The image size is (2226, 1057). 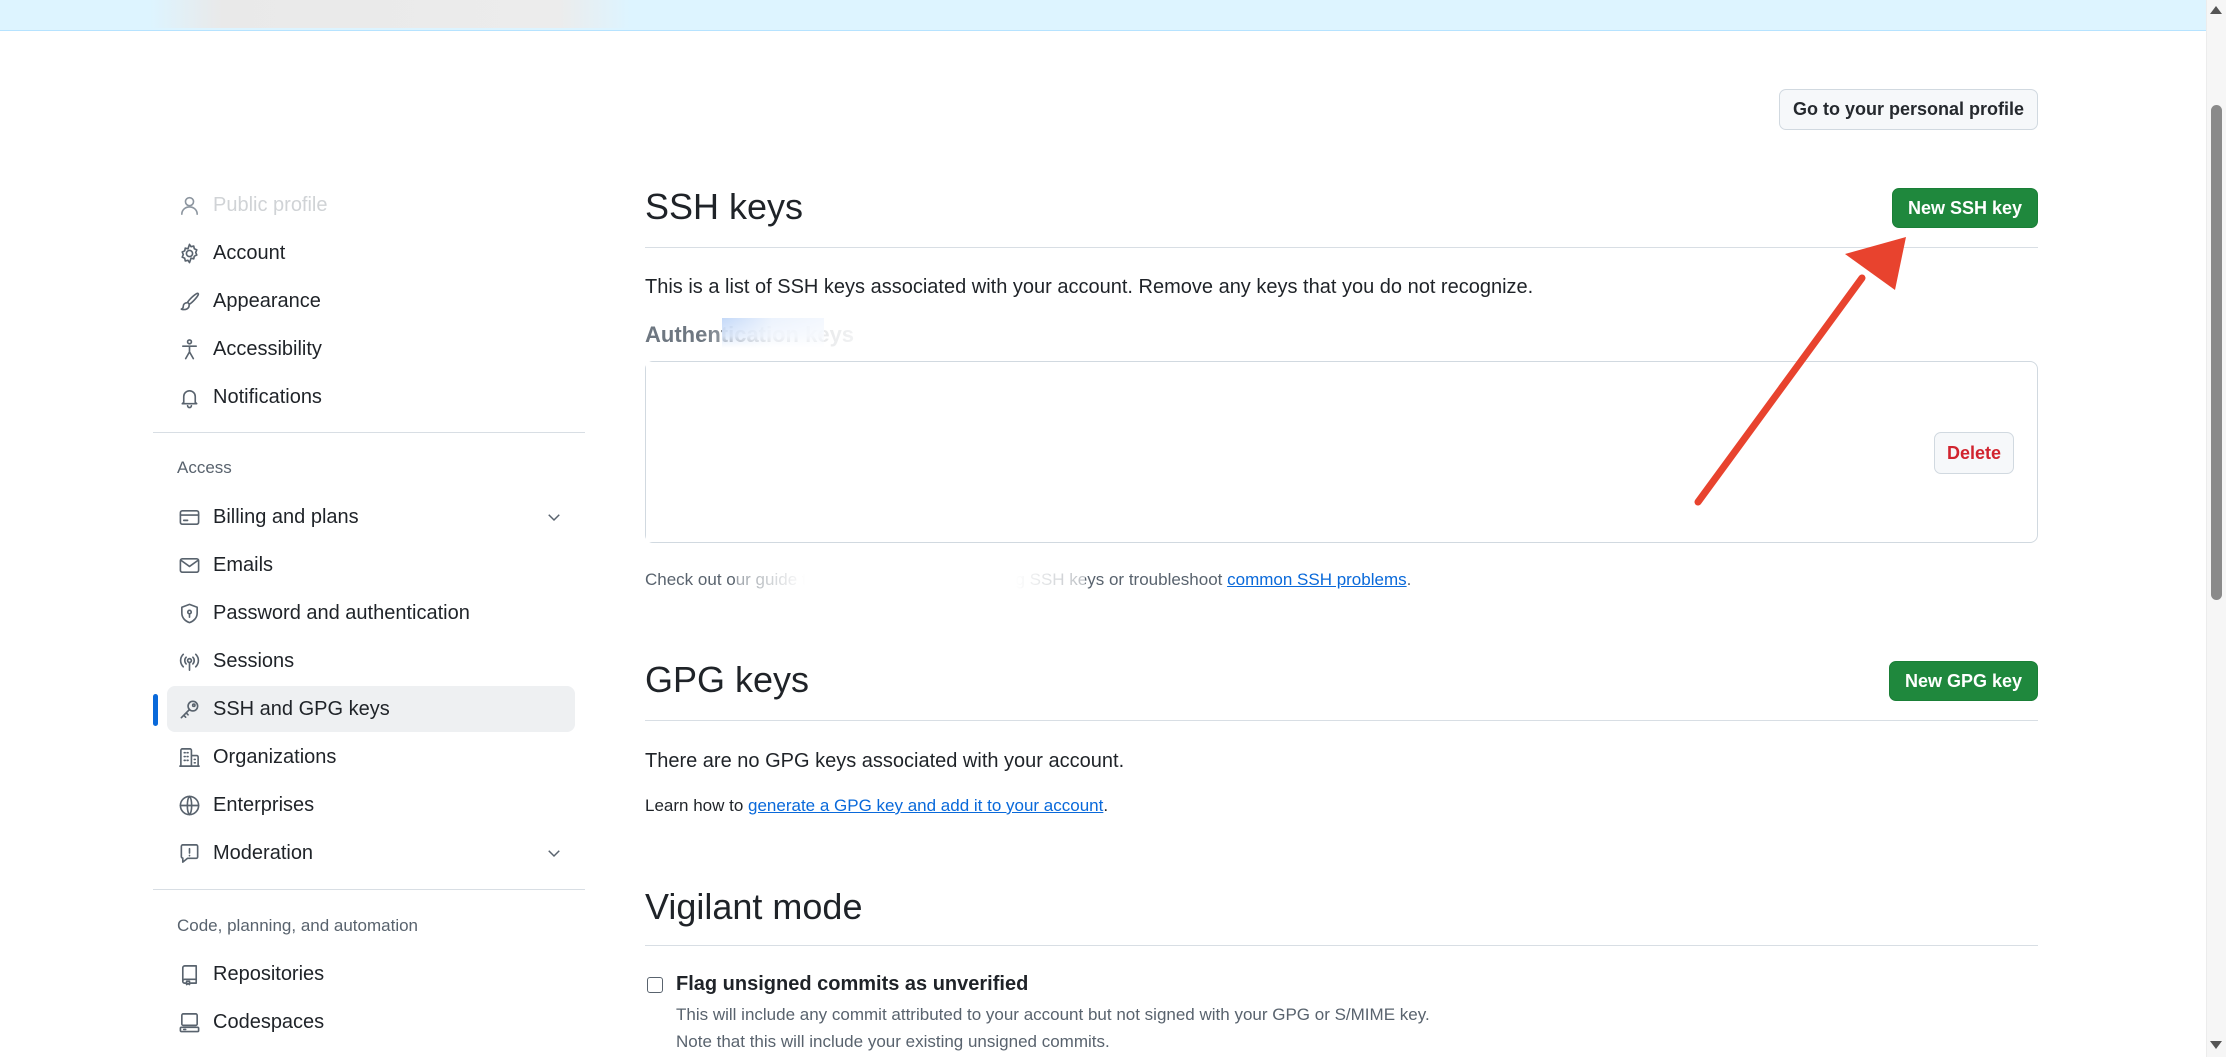 I want to click on ssh-key-item: Delete, so click(x=1341, y=452).